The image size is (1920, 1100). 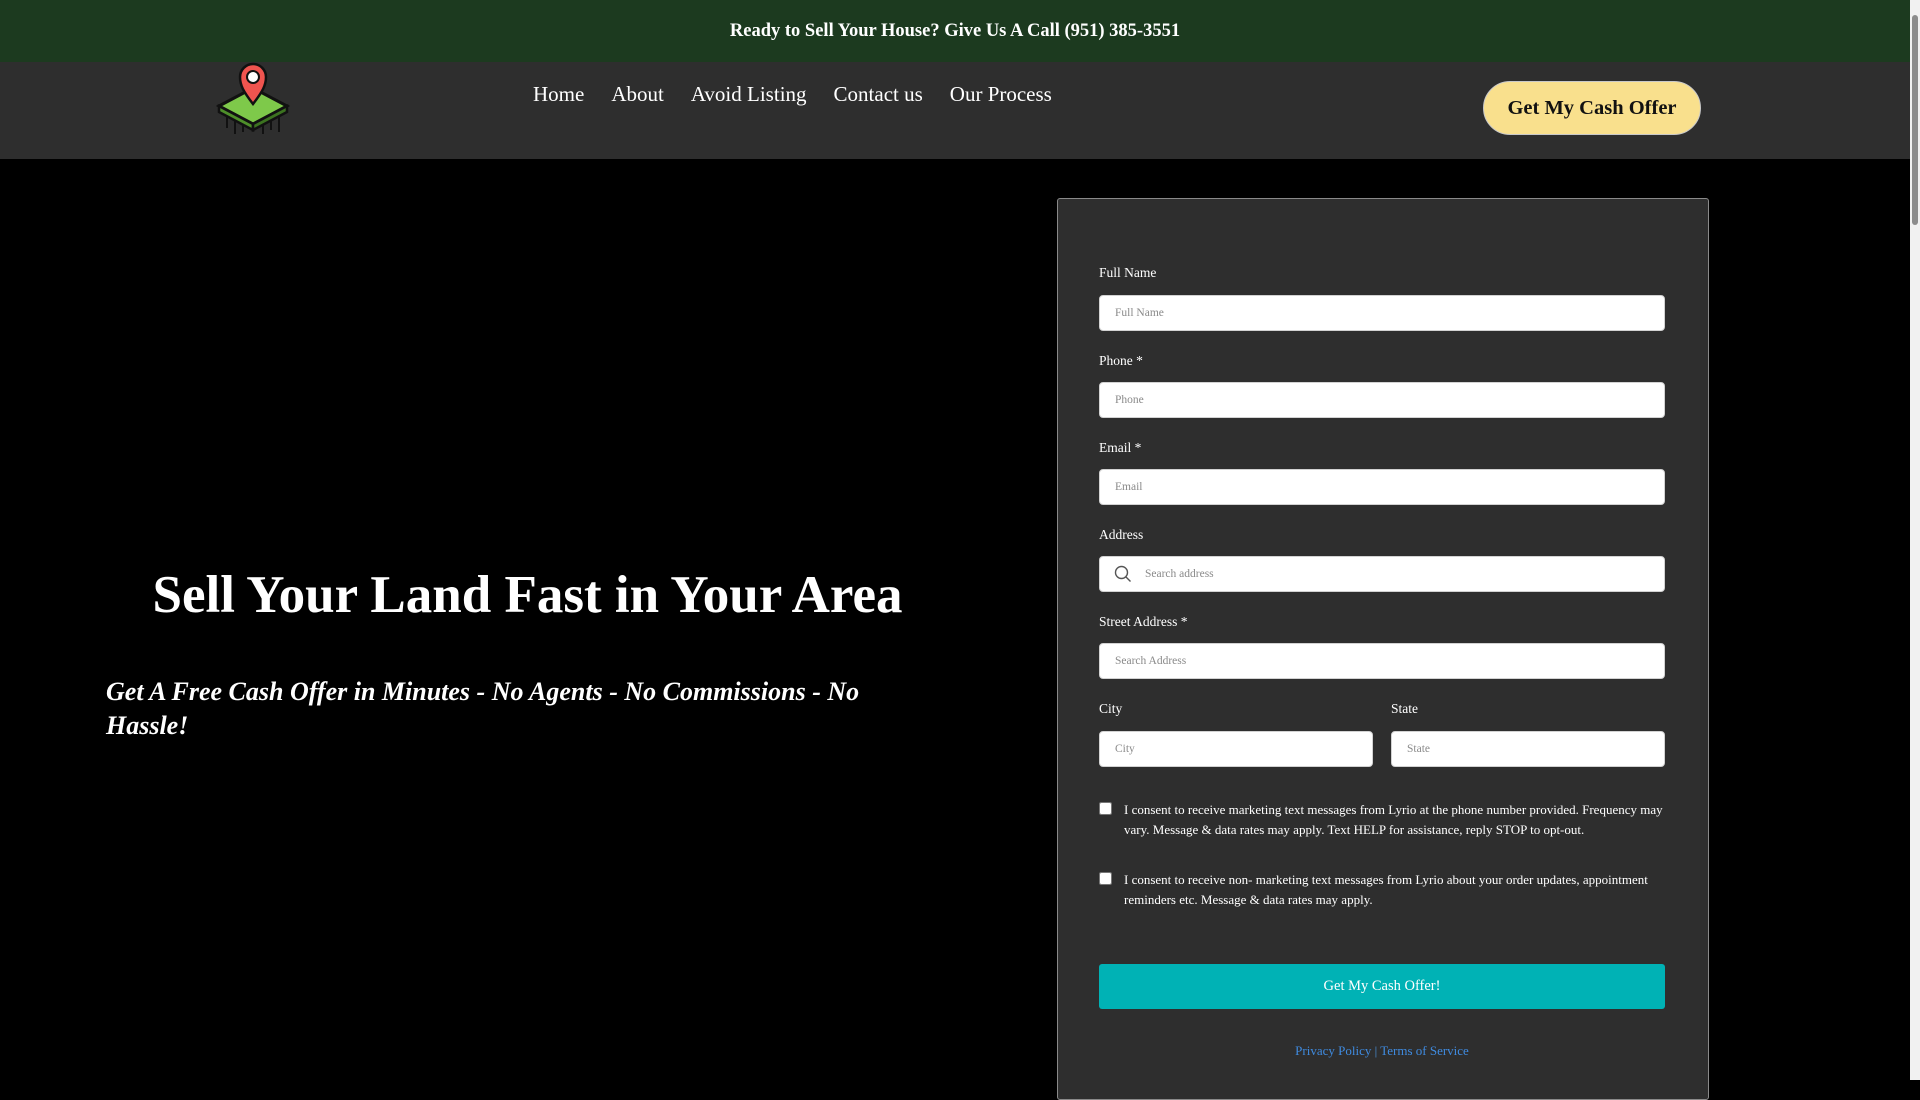 What do you see at coordinates (1001, 94) in the screenshot?
I see `nav-our-process: Our Process` at bounding box center [1001, 94].